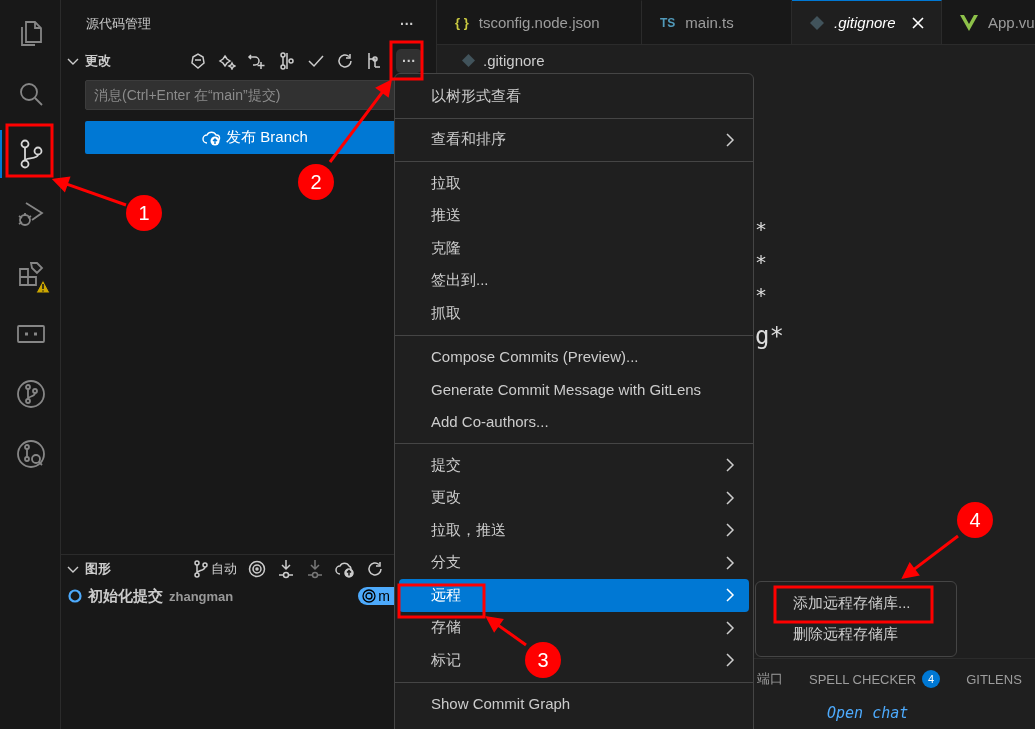 The width and height of the screenshot is (1035, 729). I want to click on menu-item: 推送, so click(574, 215).